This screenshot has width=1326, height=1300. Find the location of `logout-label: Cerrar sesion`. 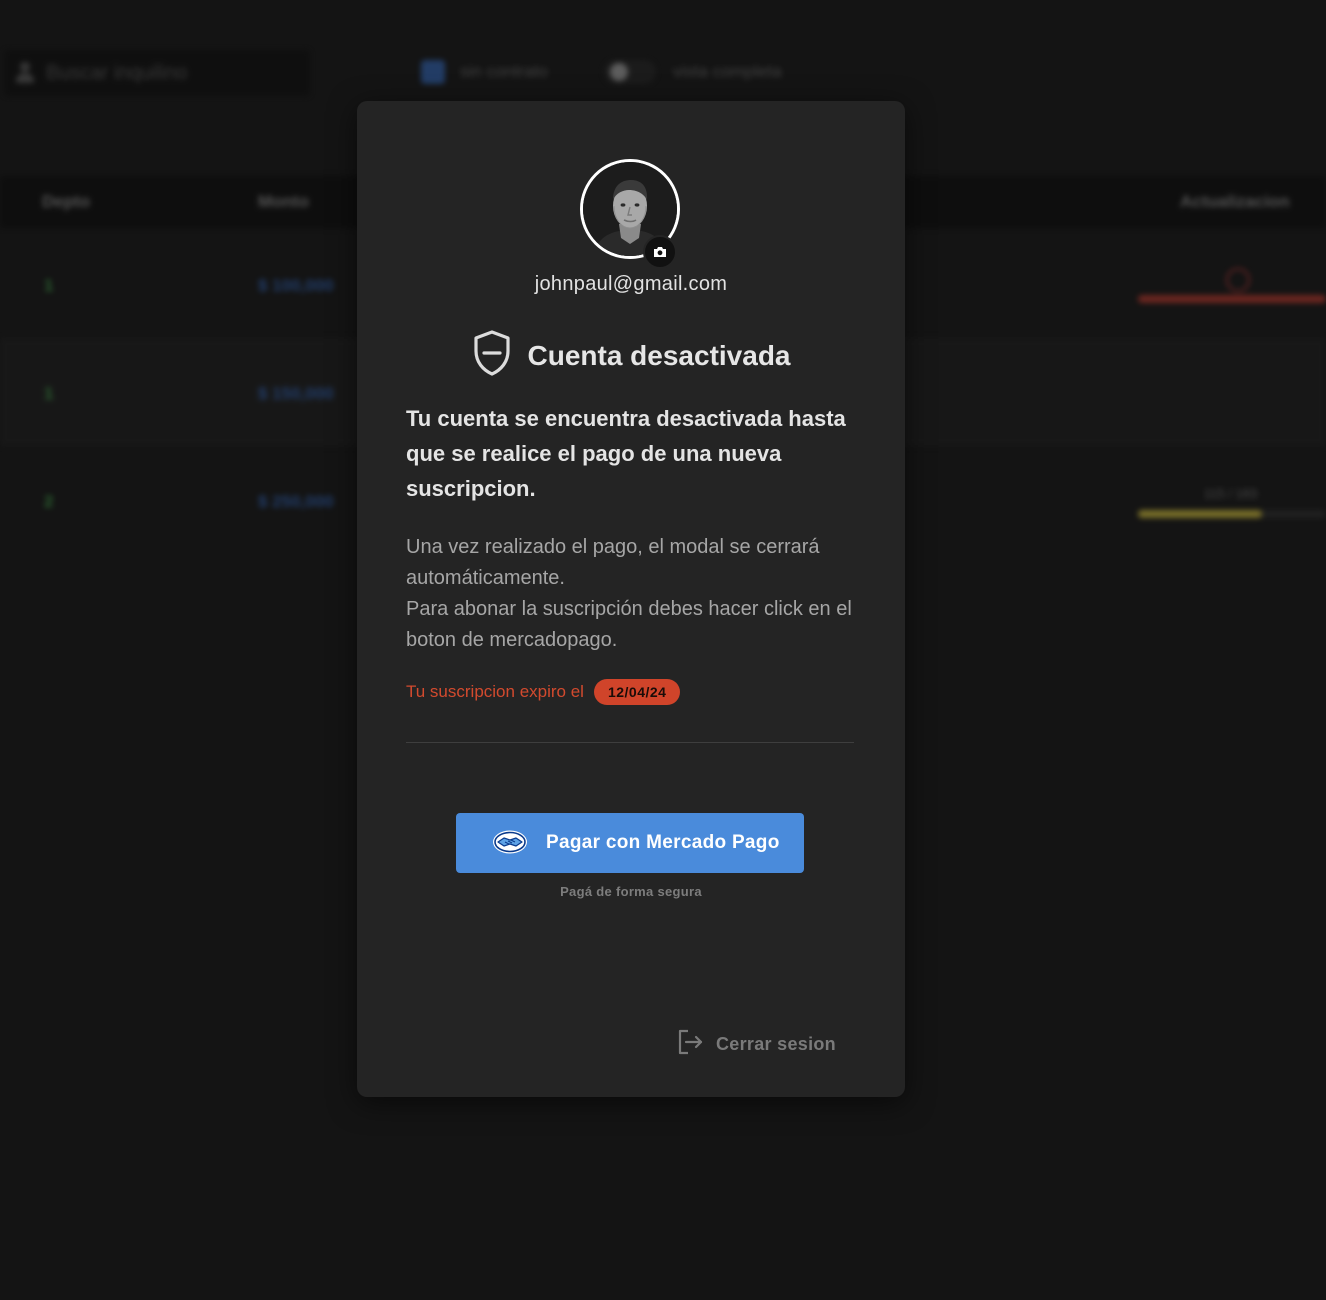

logout-label: Cerrar sesion is located at coordinates (776, 1044).